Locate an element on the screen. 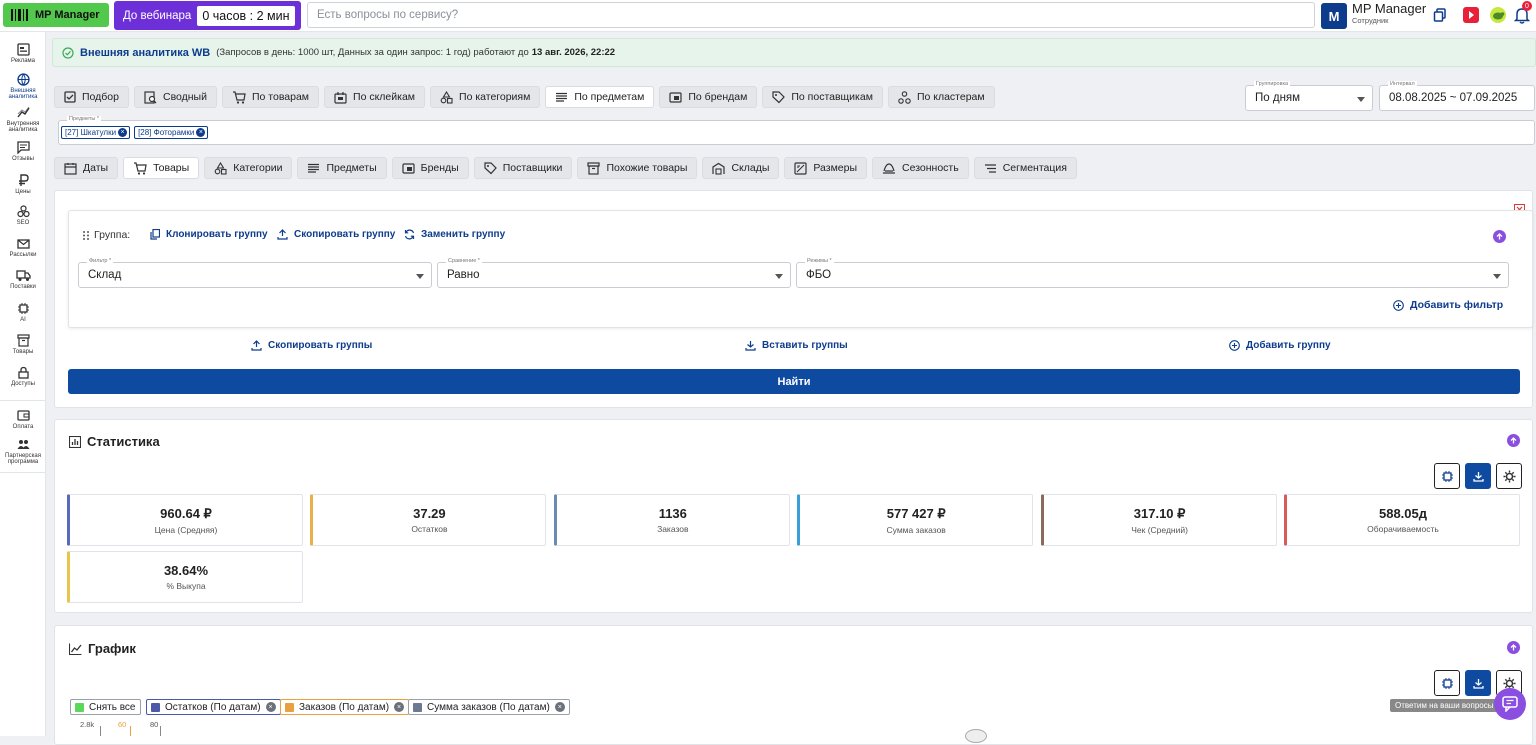 Image resolution: width=1536 pixels, height=745 pixels. download-chart-button is located at coordinates (1478, 683).